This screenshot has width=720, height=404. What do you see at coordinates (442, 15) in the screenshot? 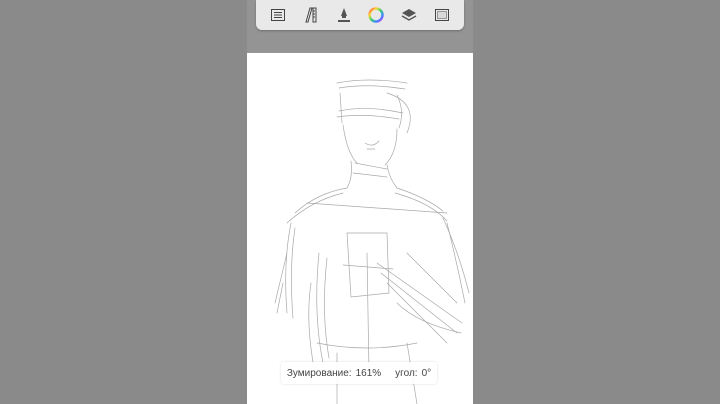
I see `canvas-frame-icon` at bounding box center [442, 15].